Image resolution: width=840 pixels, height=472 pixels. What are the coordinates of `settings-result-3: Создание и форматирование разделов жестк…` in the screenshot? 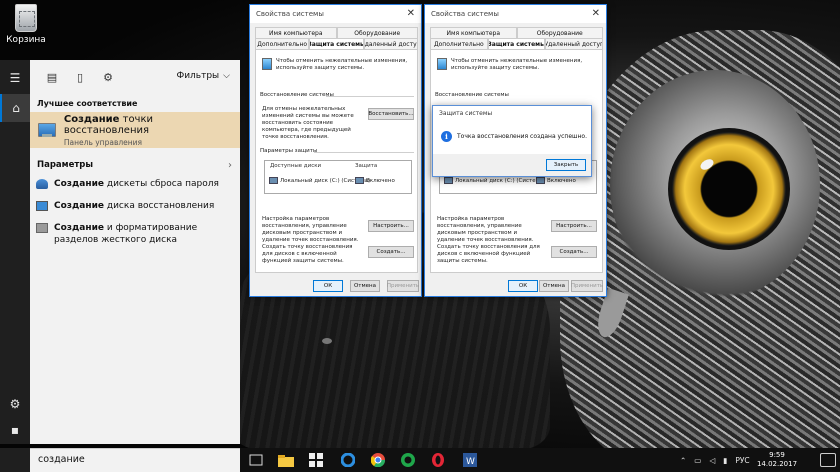 It's located at (130, 234).